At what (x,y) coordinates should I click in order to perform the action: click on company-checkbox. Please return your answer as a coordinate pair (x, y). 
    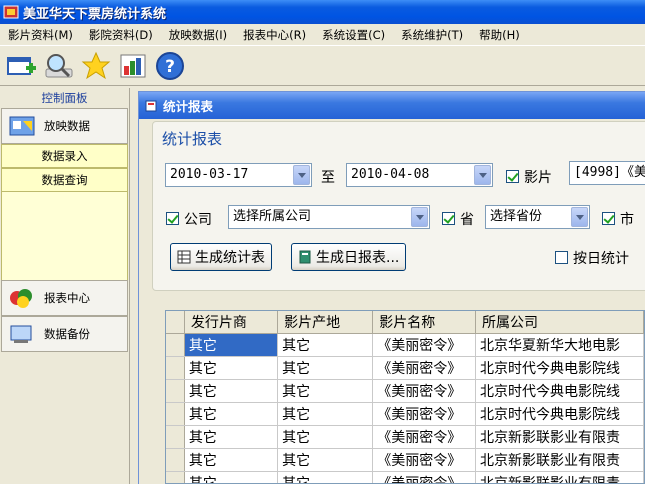
    Looking at the image, I should click on (172, 218).